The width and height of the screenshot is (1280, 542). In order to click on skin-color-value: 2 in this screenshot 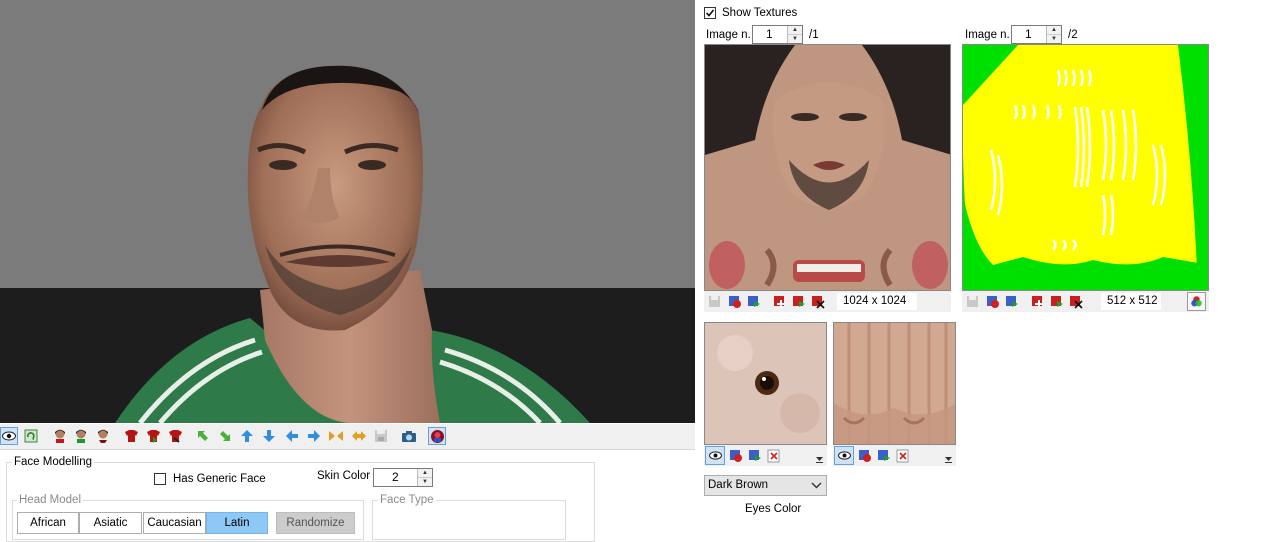, I will do `click(395, 477)`.